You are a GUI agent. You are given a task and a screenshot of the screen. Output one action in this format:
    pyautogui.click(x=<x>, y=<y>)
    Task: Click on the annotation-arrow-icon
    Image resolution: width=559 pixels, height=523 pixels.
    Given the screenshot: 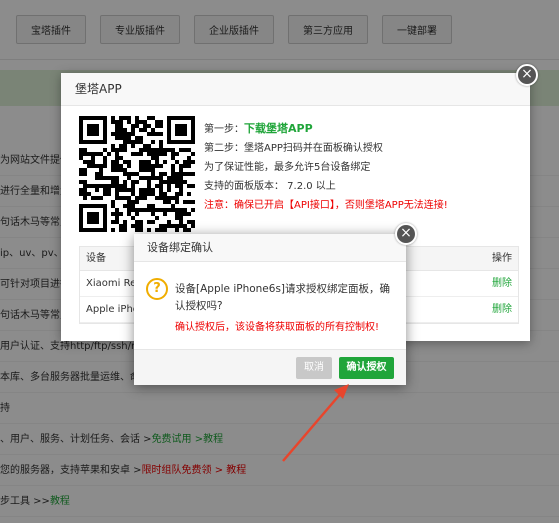 What is the action you would take?
    pyautogui.click(x=315, y=423)
    